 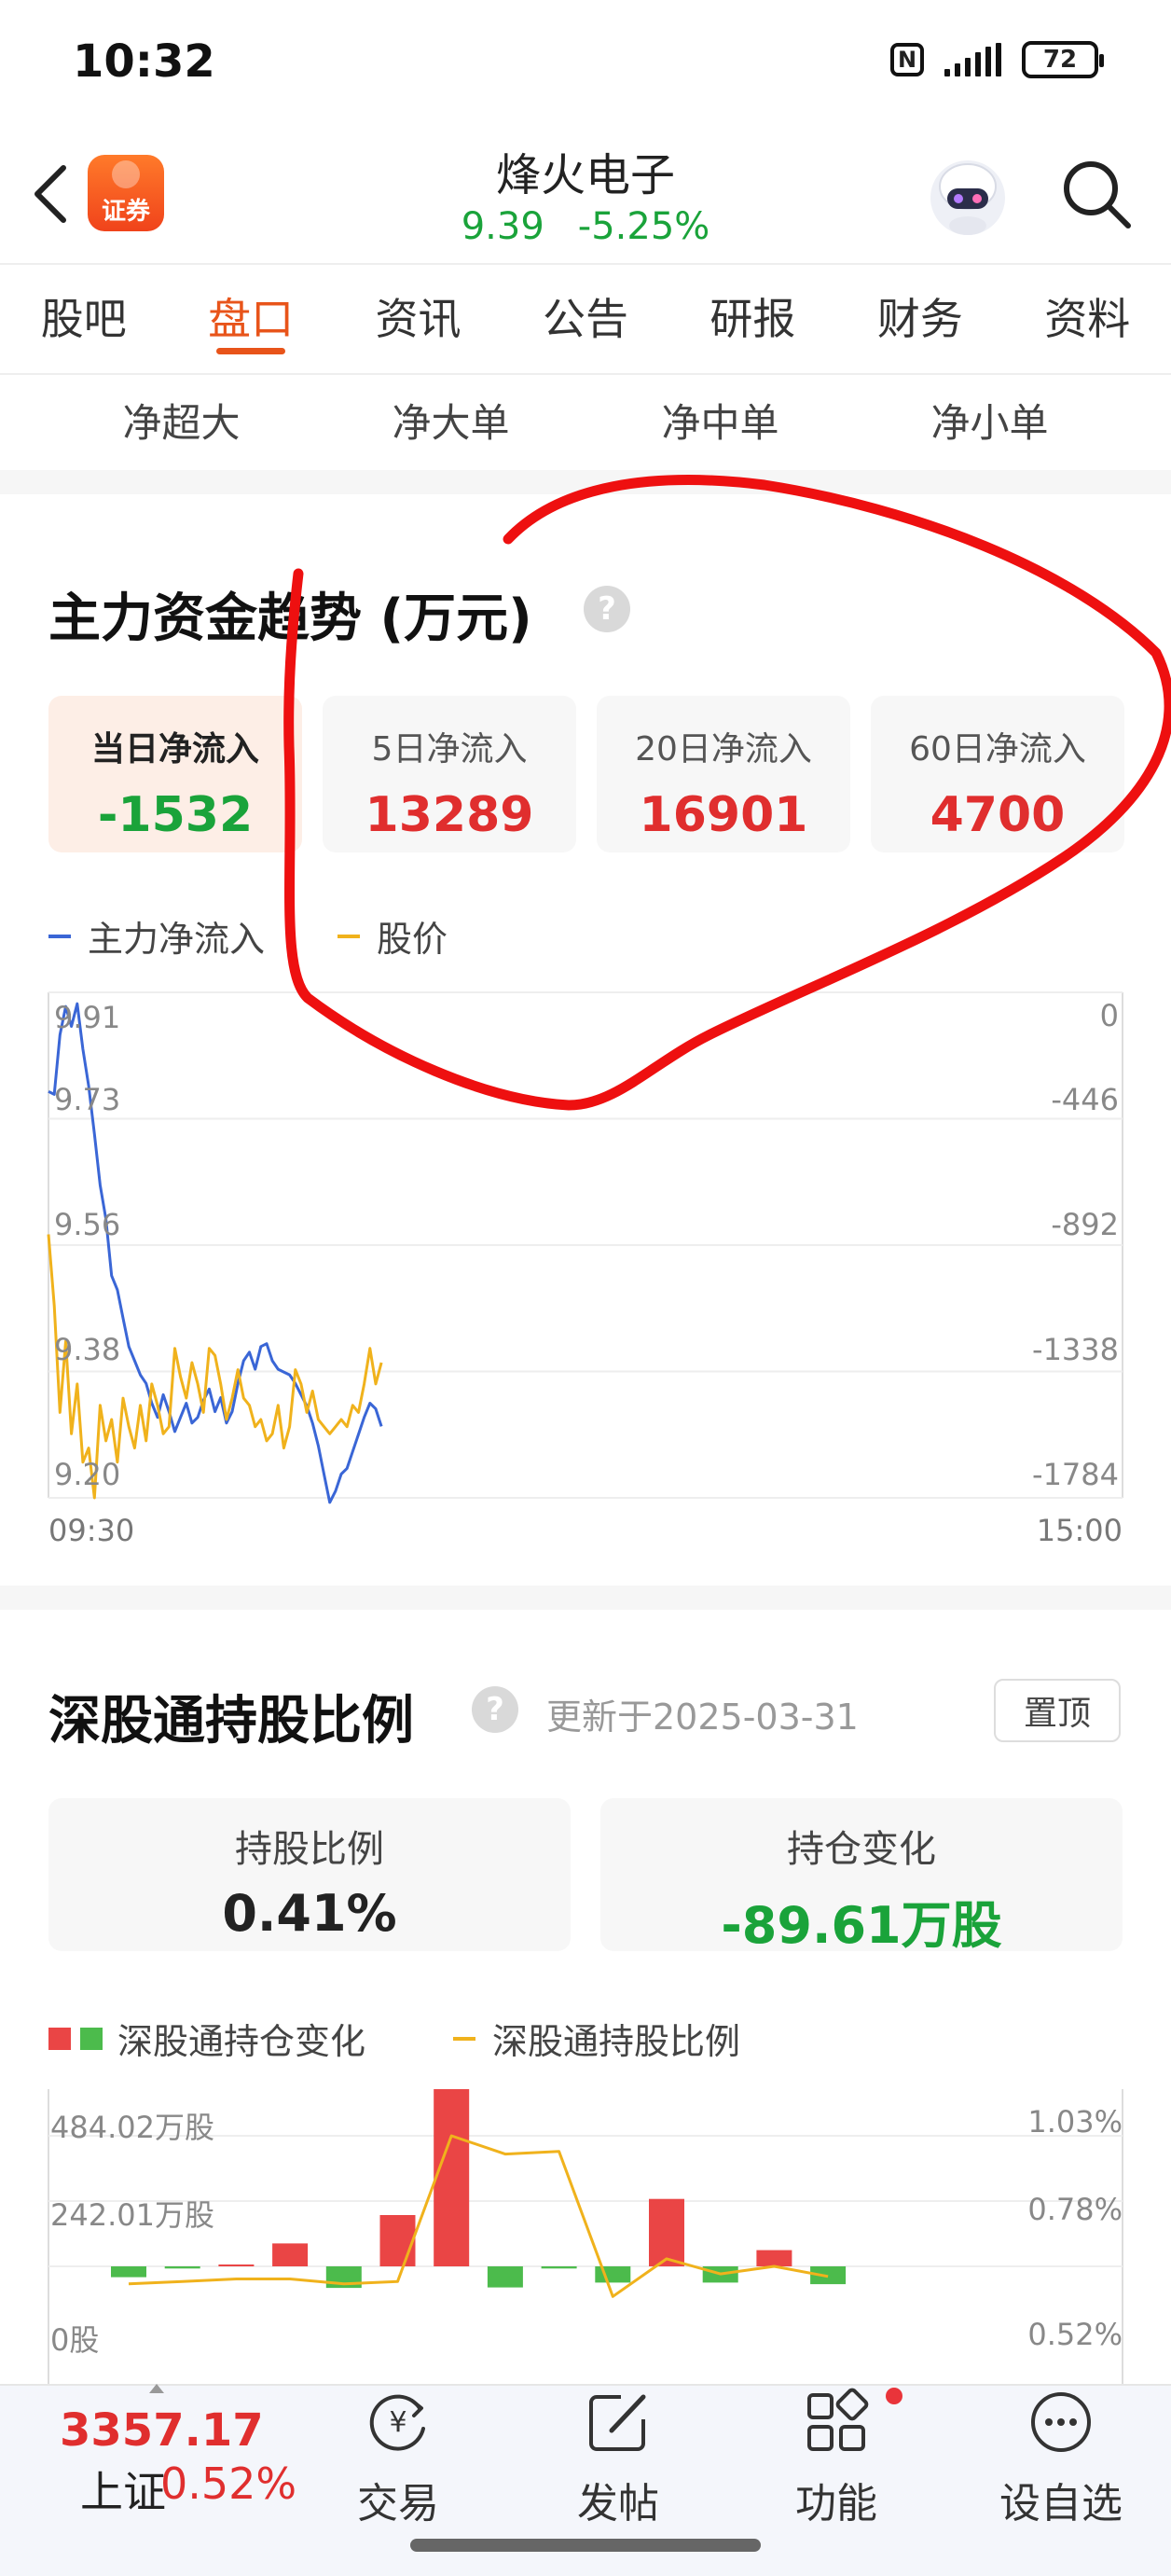 What do you see at coordinates (398, 2504) in the screenshot?
I see `nav-label: 交易` at bounding box center [398, 2504].